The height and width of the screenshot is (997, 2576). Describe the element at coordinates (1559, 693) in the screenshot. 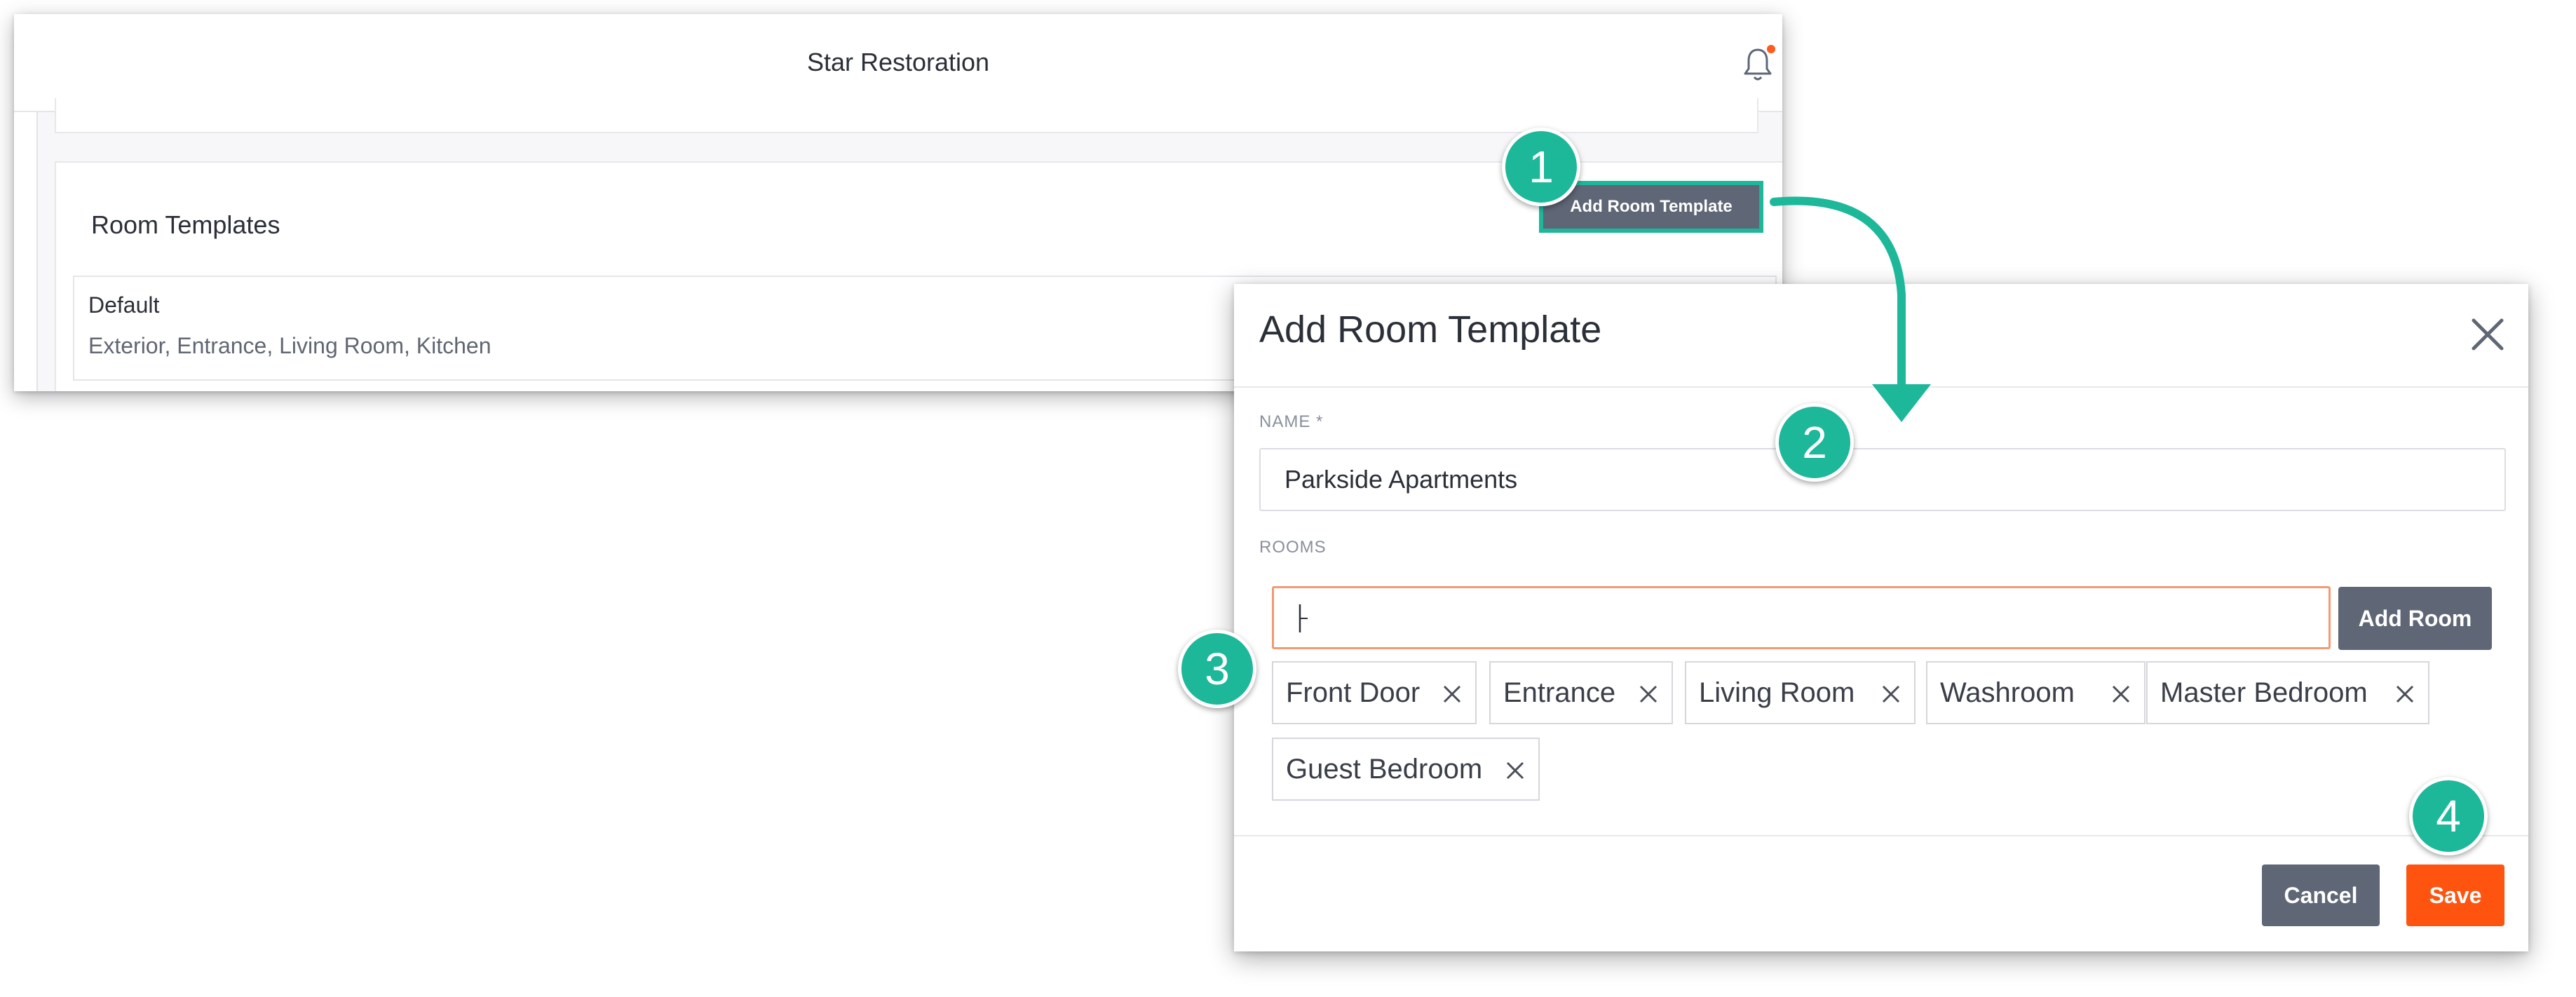

I see `room-chip-label: Entrance` at that location.